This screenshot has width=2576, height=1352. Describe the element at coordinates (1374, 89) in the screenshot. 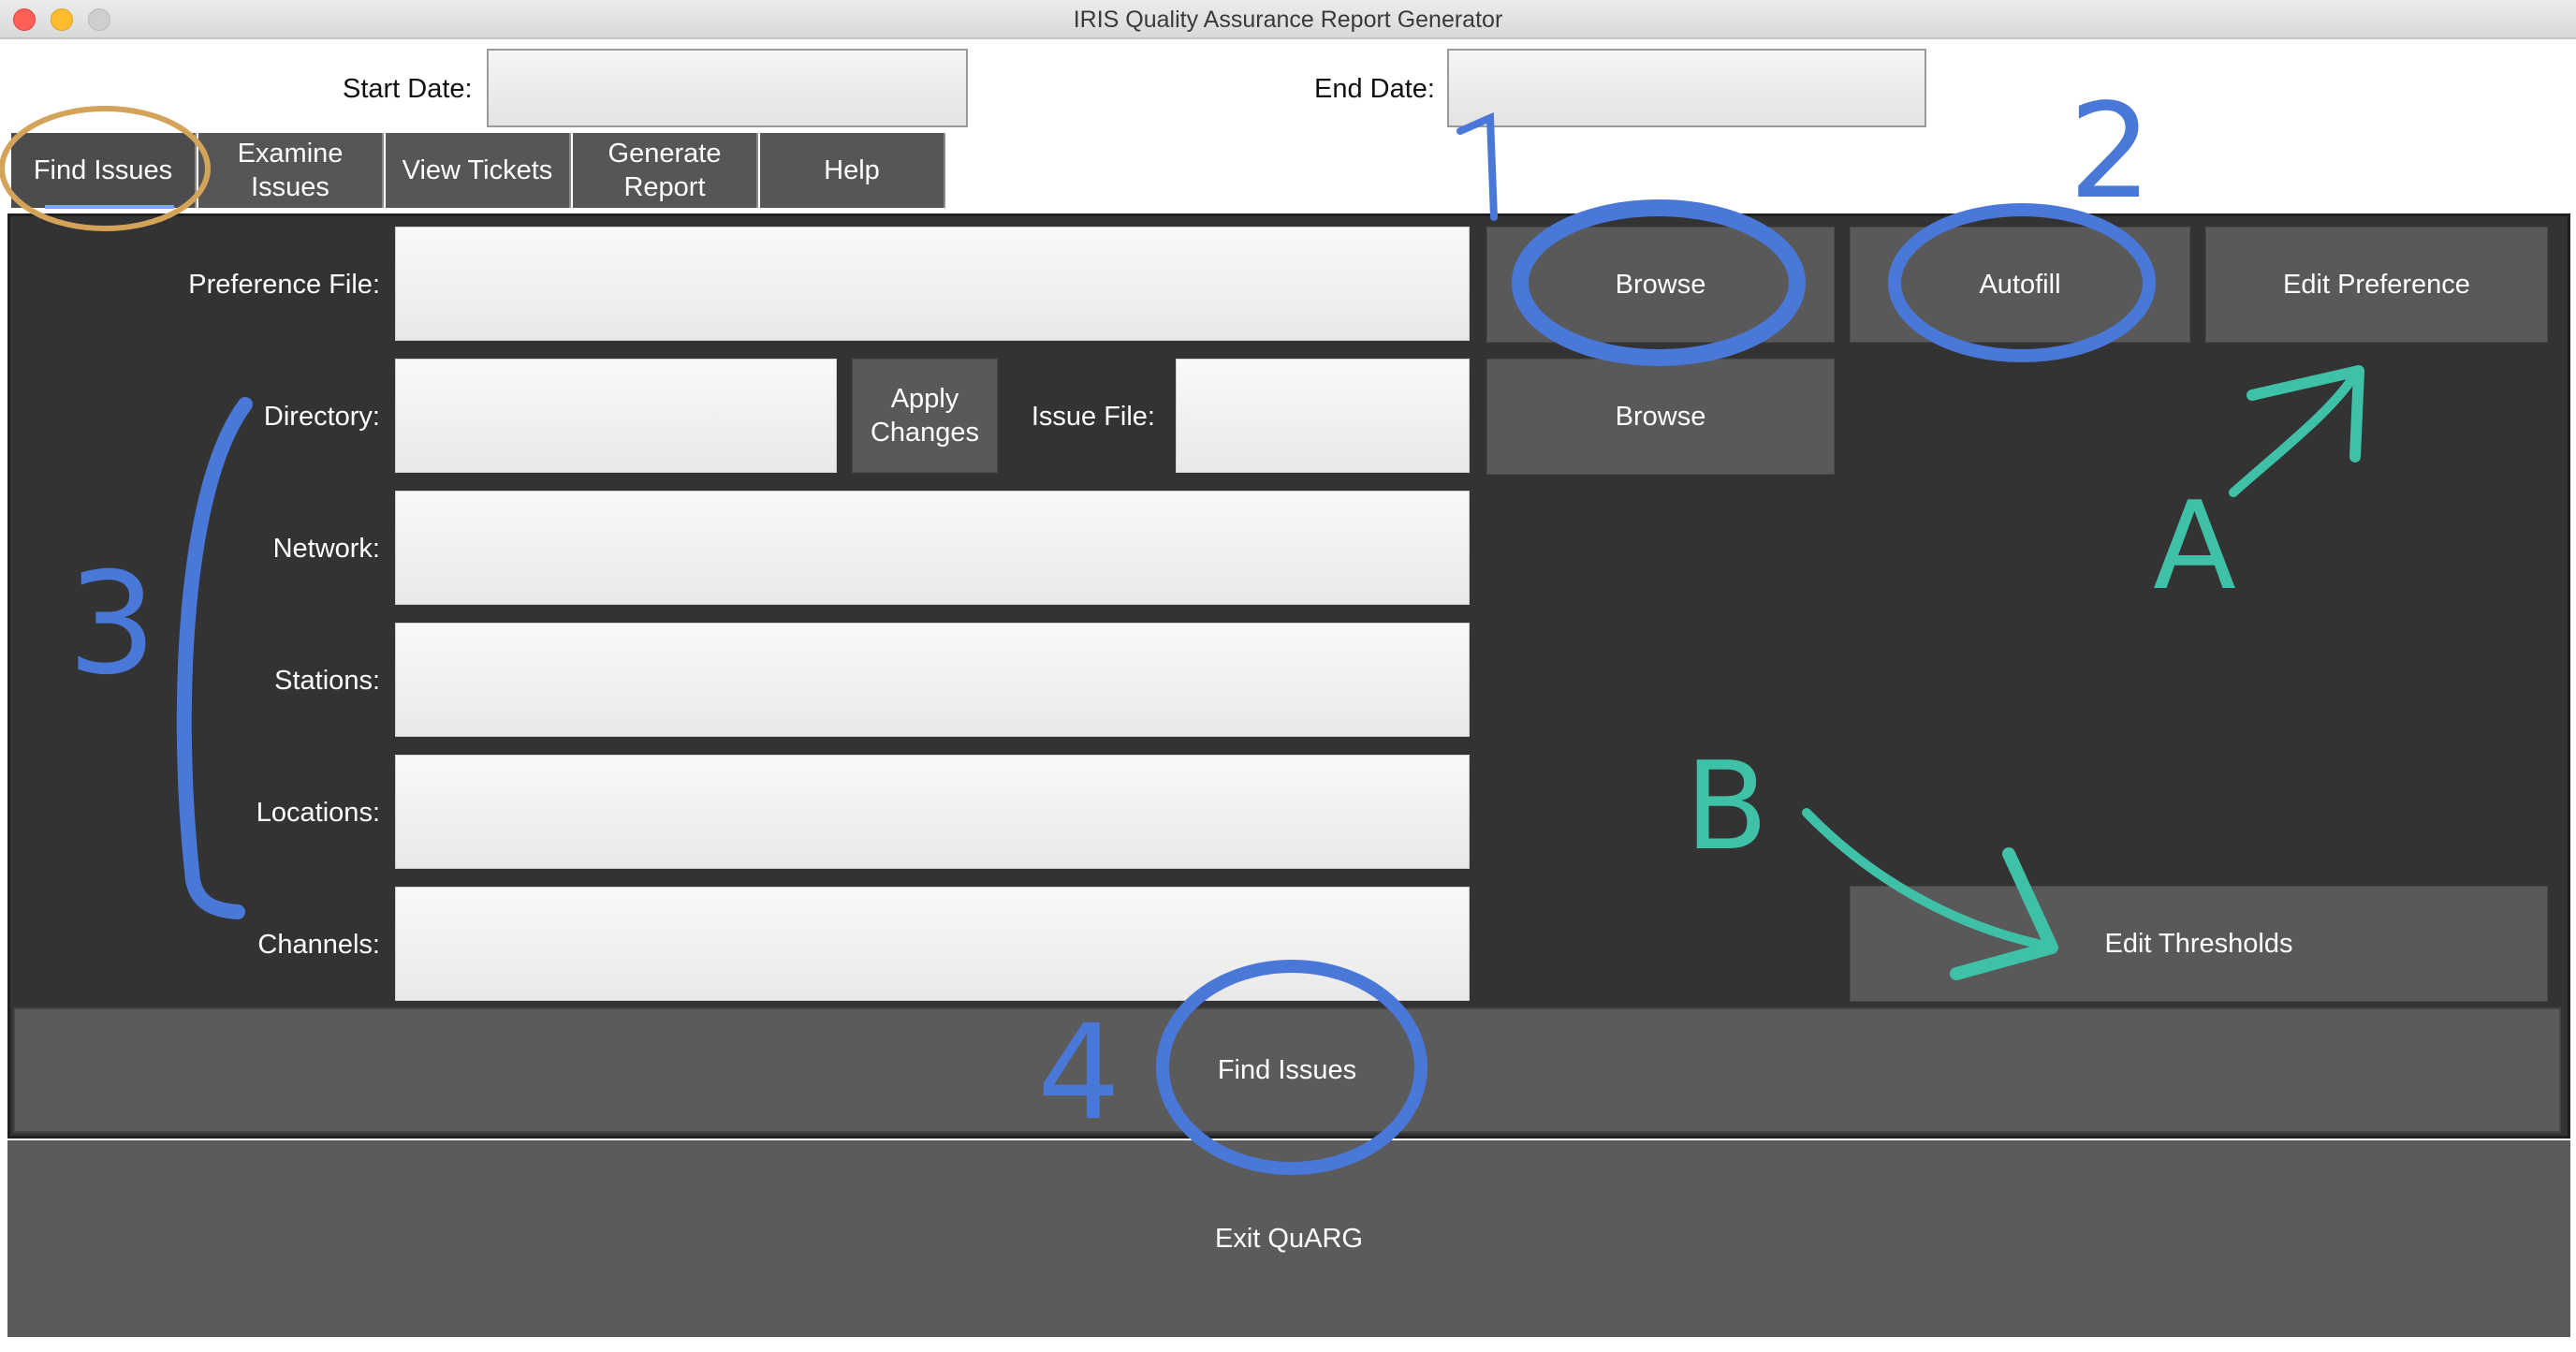

I see `end-date-label: End Date:` at that location.